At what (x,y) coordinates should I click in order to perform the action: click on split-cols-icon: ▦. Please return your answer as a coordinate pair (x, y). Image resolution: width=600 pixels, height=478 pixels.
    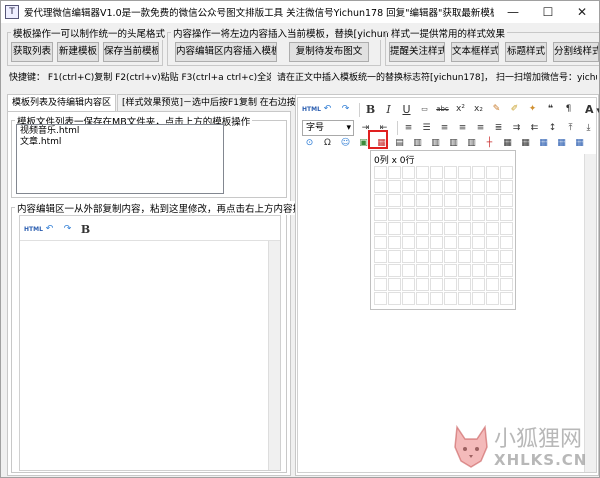
    Looking at the image, I should click on (579, 143).